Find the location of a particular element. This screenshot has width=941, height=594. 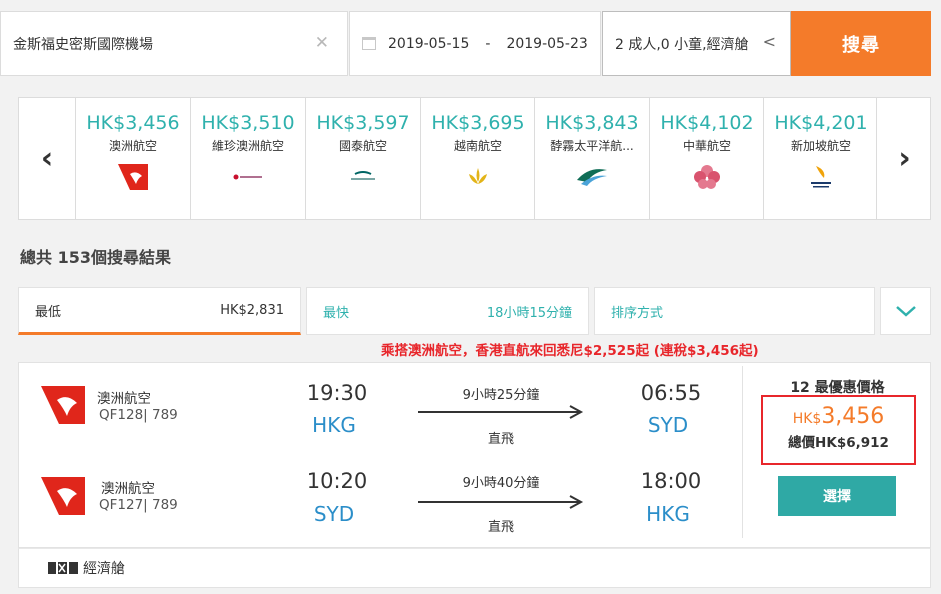

sort-expand-button is located at coordinates (905, 311).